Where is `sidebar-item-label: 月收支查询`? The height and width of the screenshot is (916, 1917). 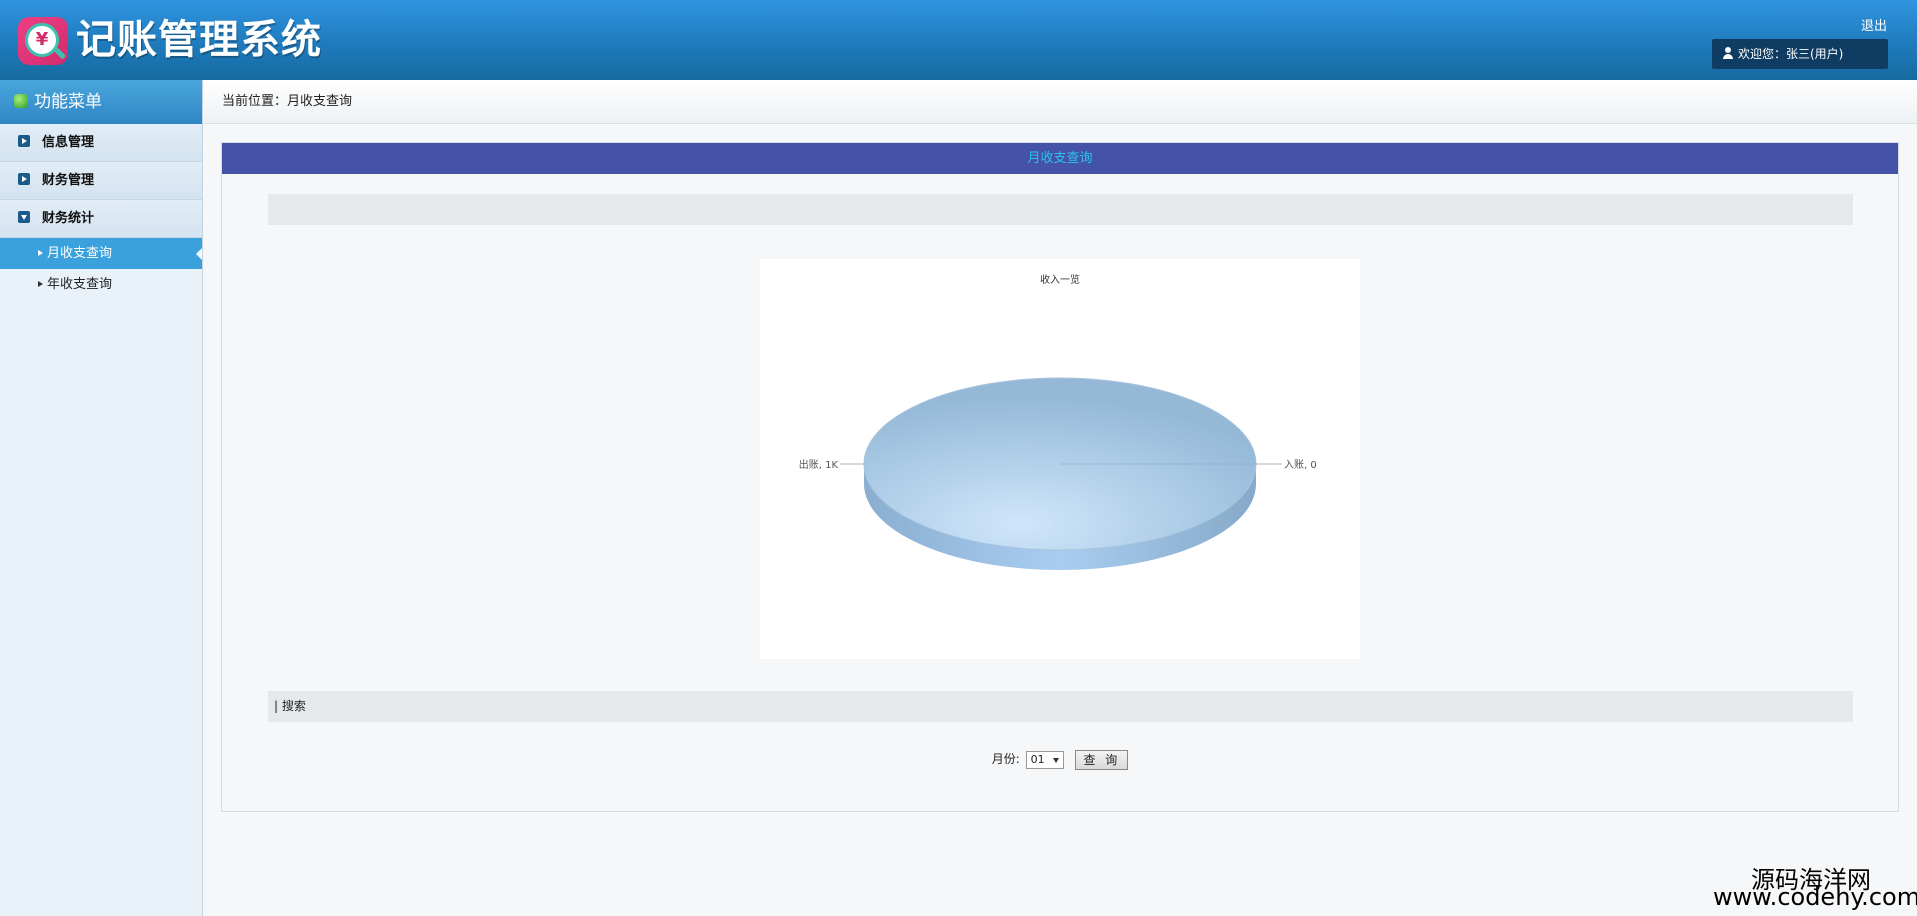
sidebar-item-label: 月收支查询 is located at coordinates (80, 253).